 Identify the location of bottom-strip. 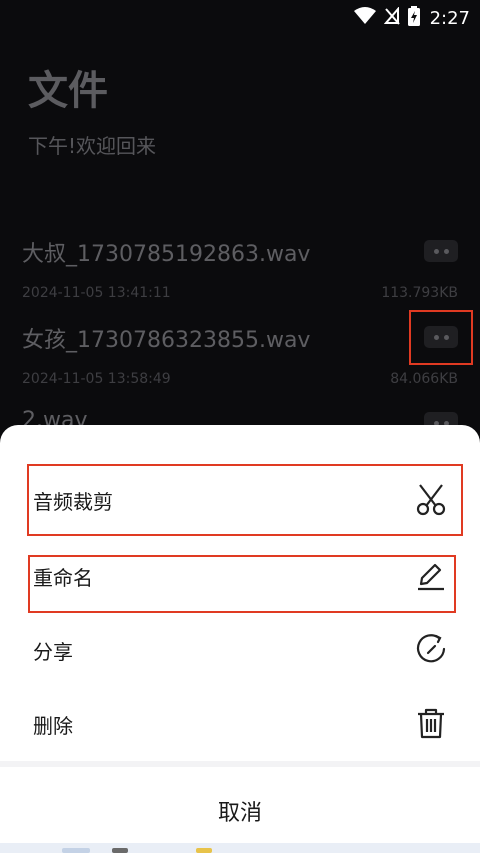
(240, 848).